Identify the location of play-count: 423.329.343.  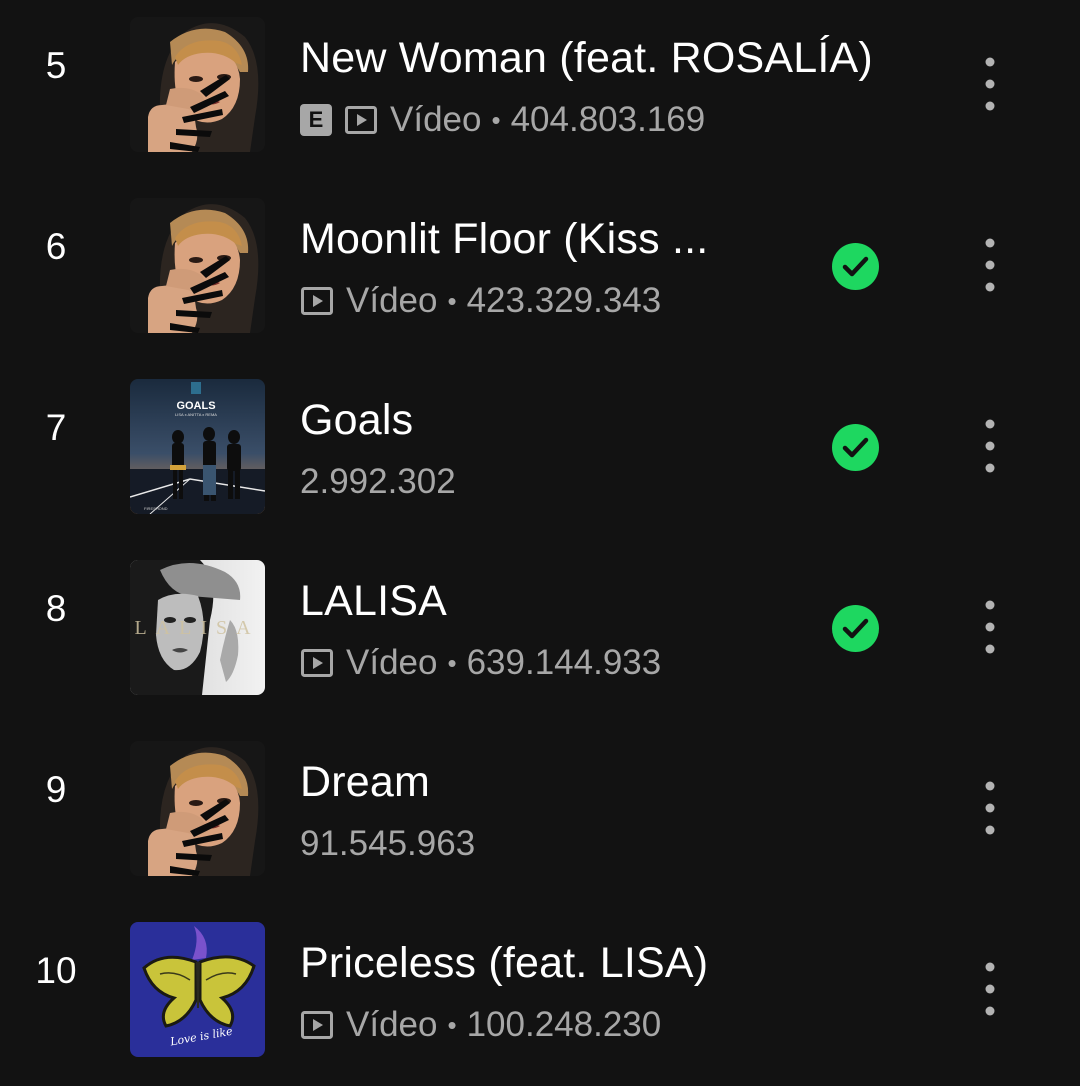
(564, 300).